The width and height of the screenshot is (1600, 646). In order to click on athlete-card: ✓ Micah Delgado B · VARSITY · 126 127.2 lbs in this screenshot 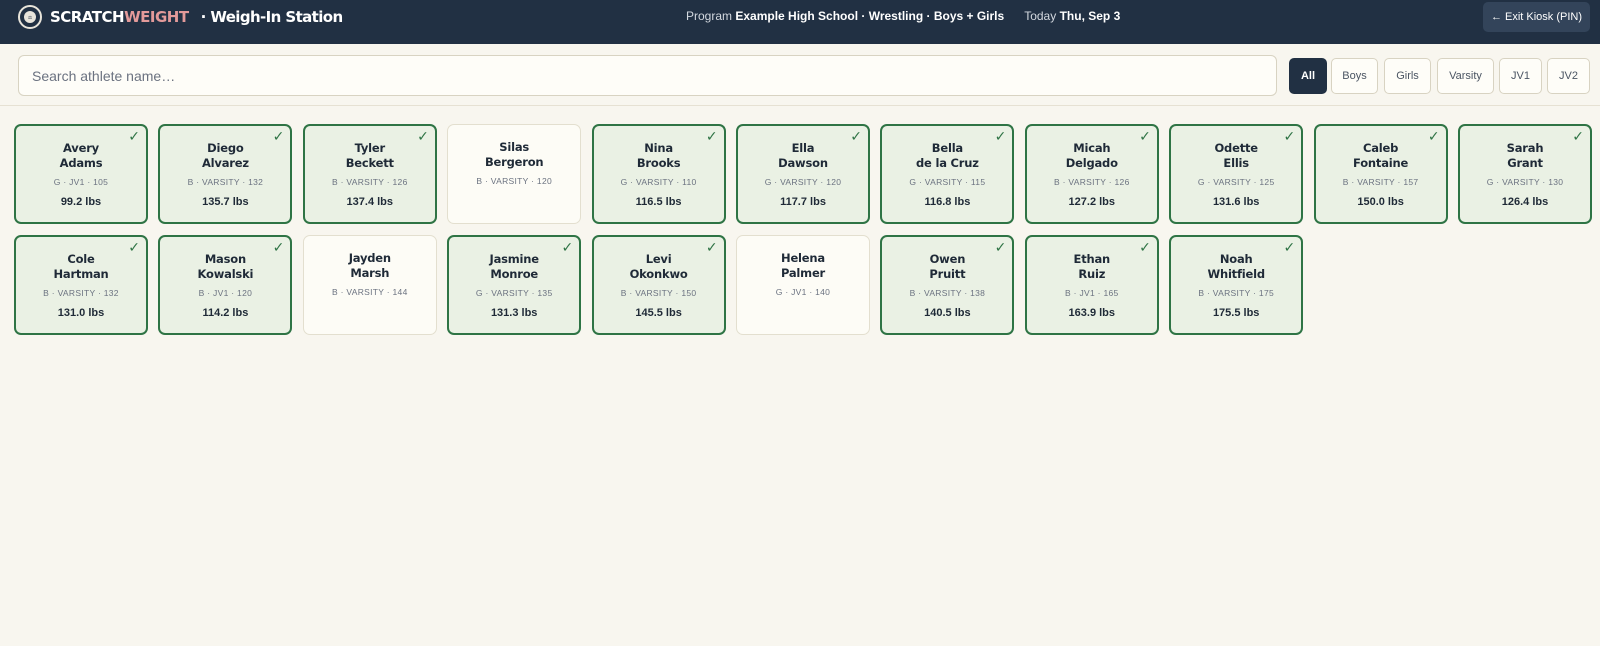, I will do `click(1091, 174)`.